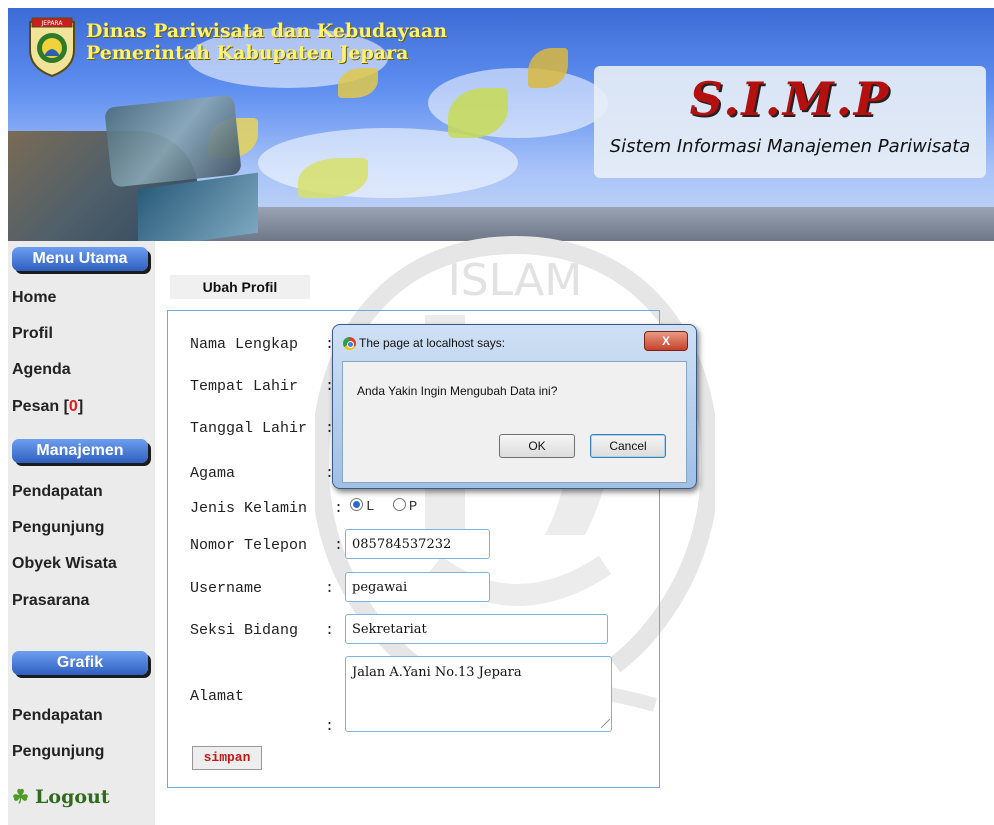  Describe the element at coordinates (226, 588) in the screenshot. I see `label-username: Username` at that location.